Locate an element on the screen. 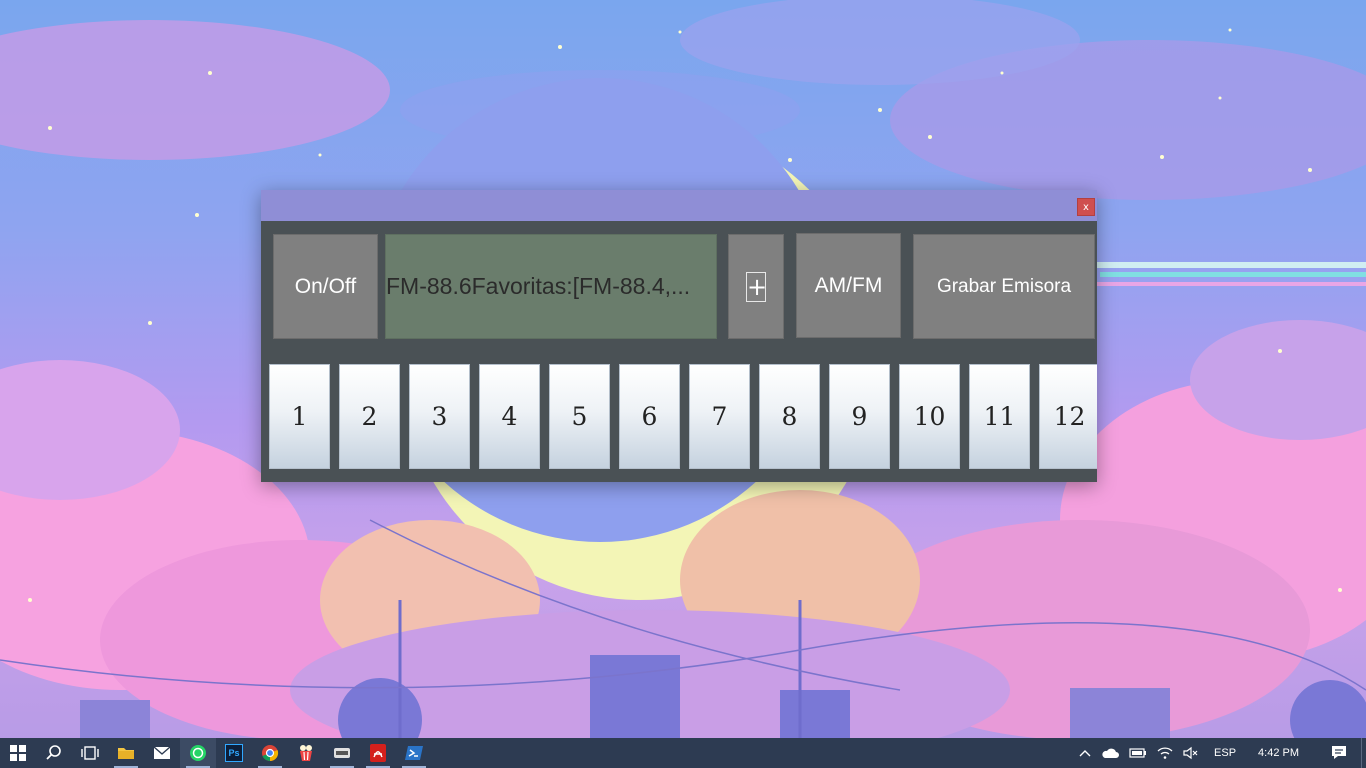 The image size is (1366, 768). task-view-icon is located at coordinates (90, 753).